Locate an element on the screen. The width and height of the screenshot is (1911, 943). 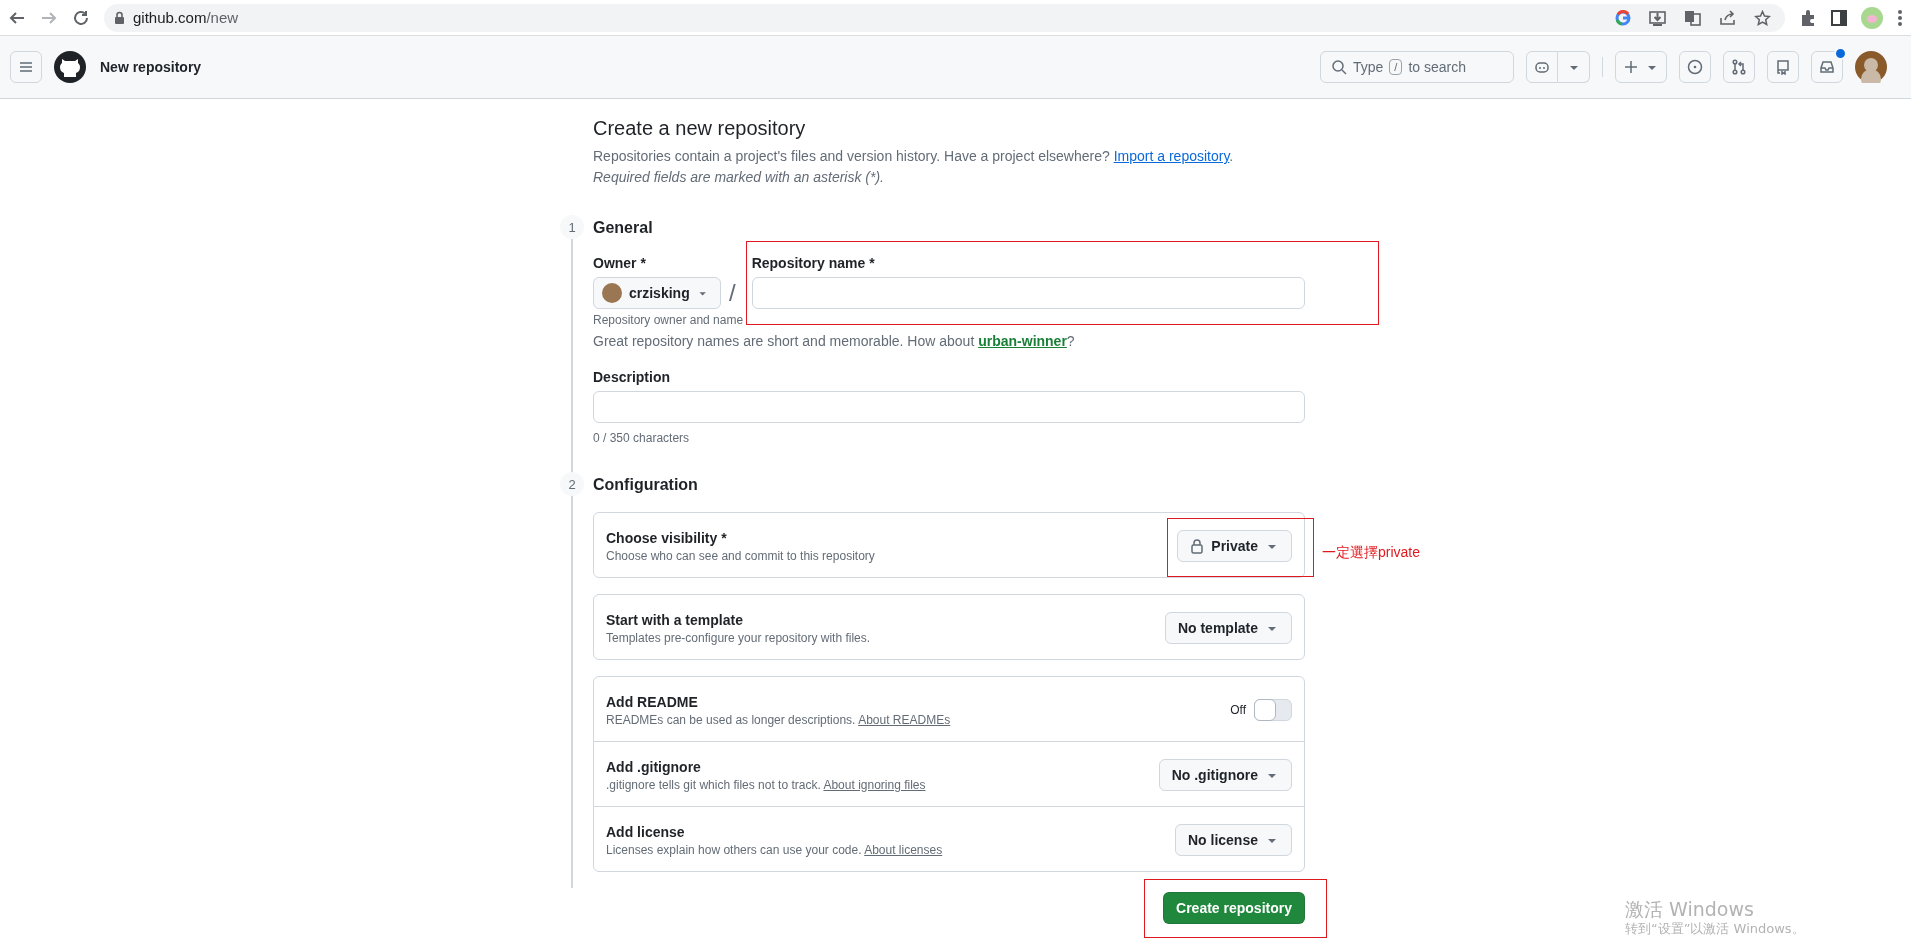
search-field: Type / to search is located at coordinates (1417, 67).